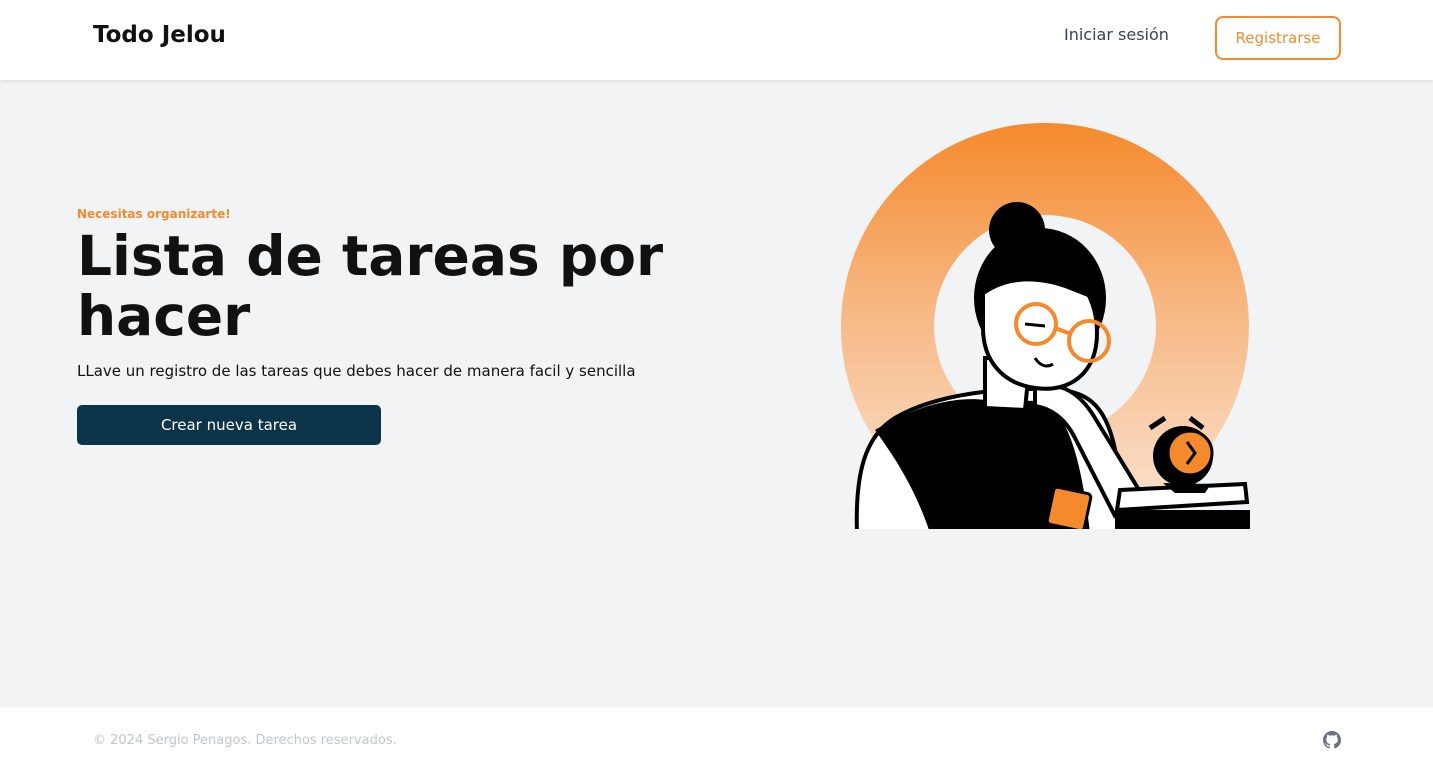  Describe the element at coordinates (716, 40) in the screenshot. I see `navbar: Todo Jelou Iniciar sesión Registrarse` at that location.